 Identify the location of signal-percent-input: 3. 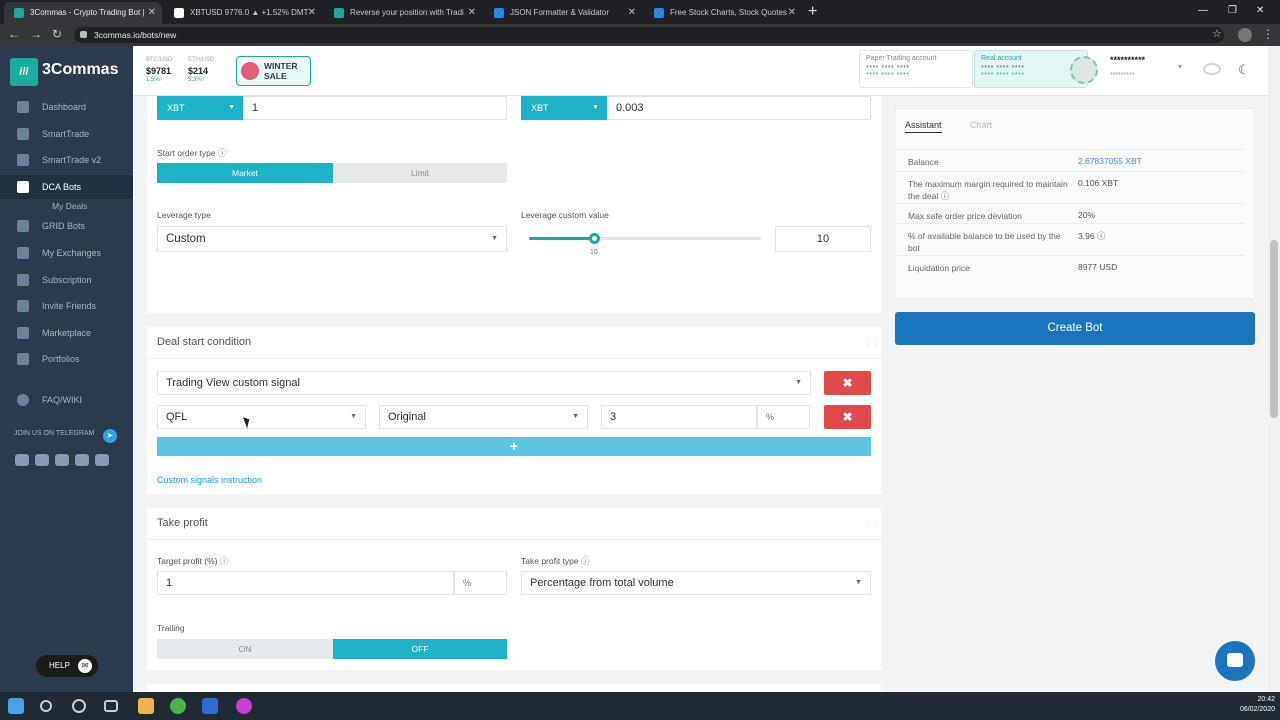
(679, 417).